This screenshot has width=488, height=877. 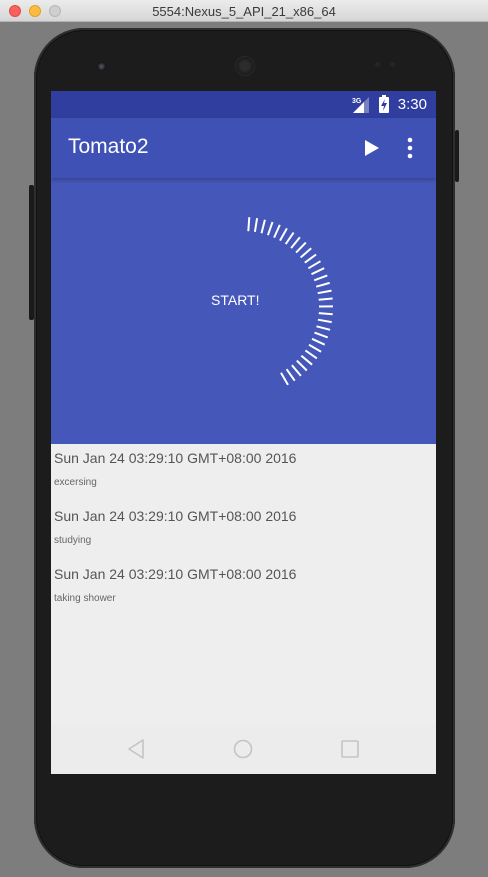 What do you see at coordinates (371, 148) in the screenshot?
I see `play-icon` at bounding box center [371, 148].